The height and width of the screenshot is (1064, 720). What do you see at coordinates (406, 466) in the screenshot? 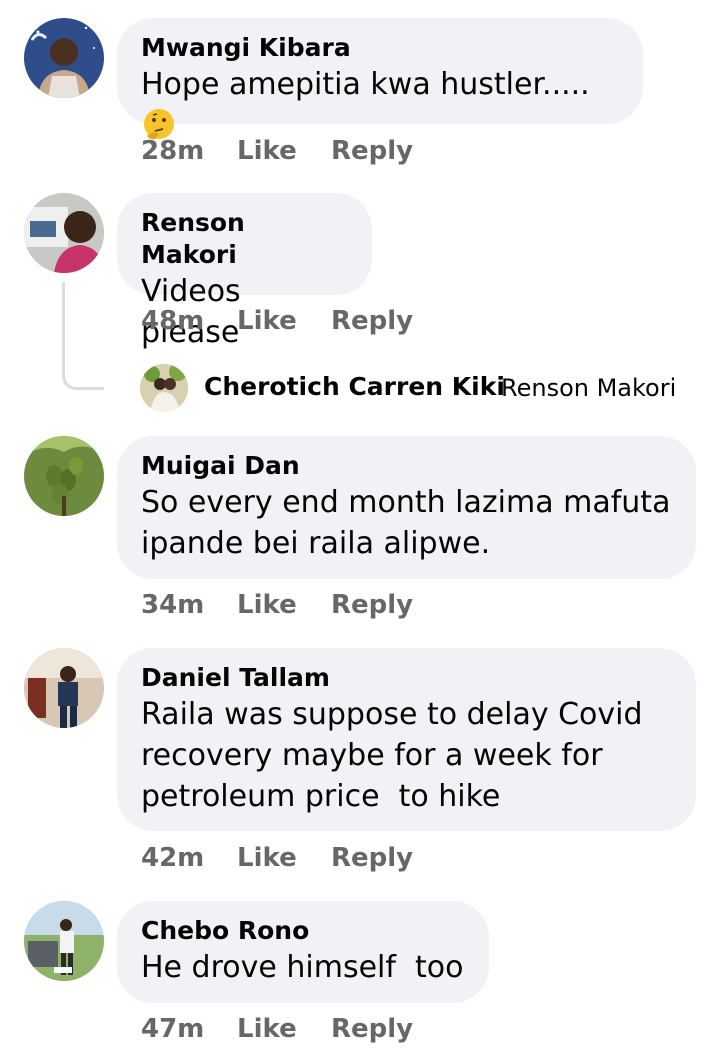
I see `commenter-name: Muigai Dan` at bounding box center [406, 466].